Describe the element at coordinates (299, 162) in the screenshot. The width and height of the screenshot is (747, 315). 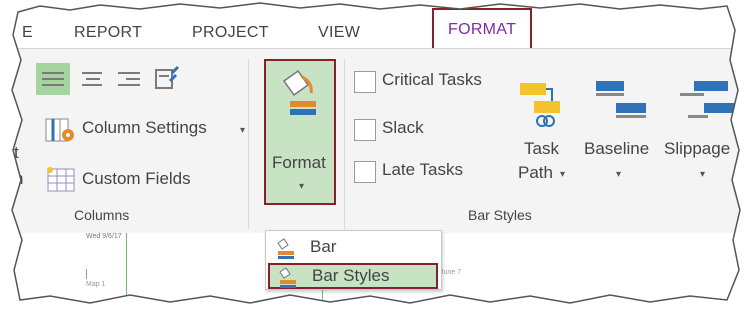
I see `format-button-label: Format` at that location.